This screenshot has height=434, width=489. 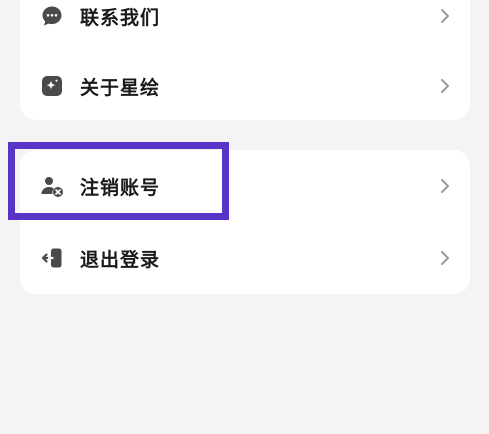 What do you see at coordinates (120, 17) in the screenshot?
I see `menu-item-label: 联系我们` at bounding box center [120, 17].